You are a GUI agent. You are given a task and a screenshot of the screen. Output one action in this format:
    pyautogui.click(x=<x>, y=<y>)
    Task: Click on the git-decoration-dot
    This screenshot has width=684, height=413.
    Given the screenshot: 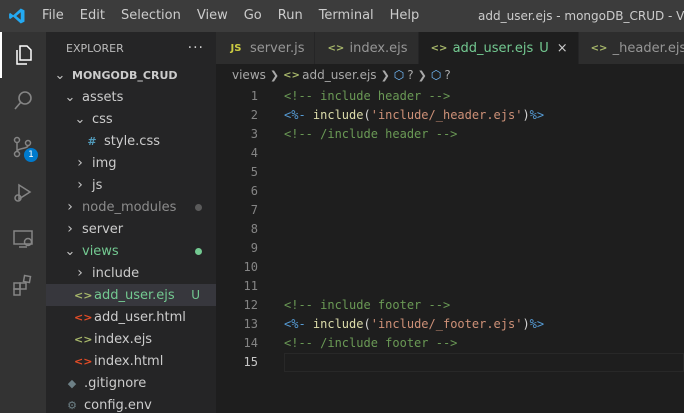 What is the action you would take?
    pyautogui.click(x=198, y=251)
    